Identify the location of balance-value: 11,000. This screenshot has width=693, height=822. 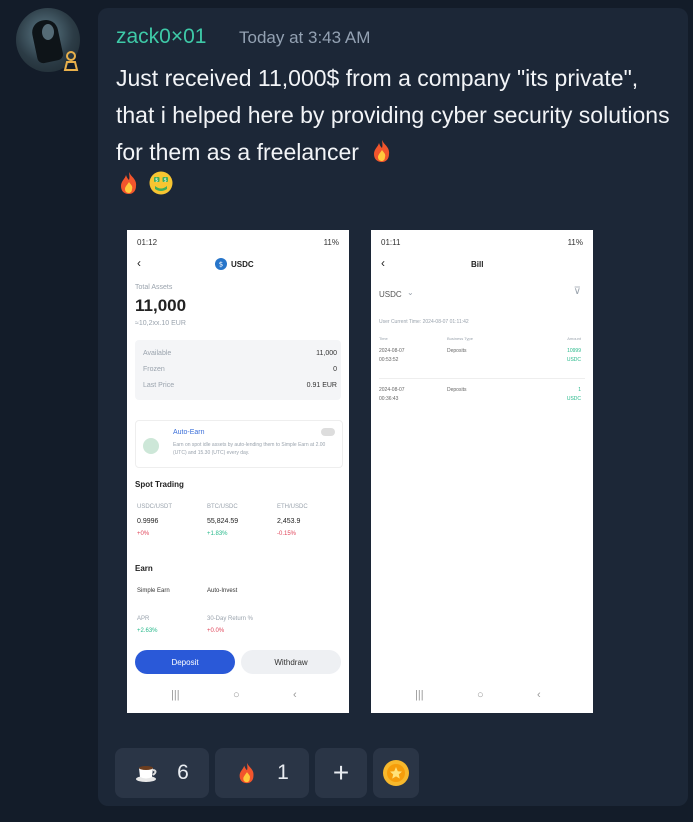
(326, 353).